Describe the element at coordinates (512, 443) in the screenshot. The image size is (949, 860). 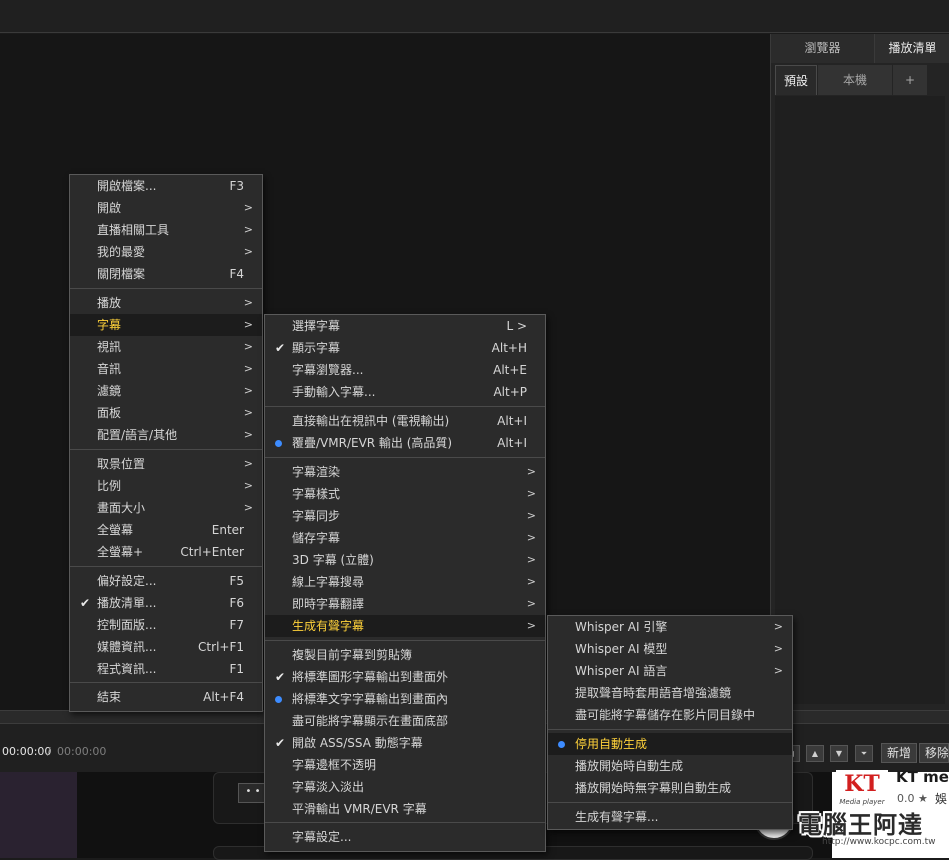
I see `menu-item-shortcut: Alt+I` at that location.